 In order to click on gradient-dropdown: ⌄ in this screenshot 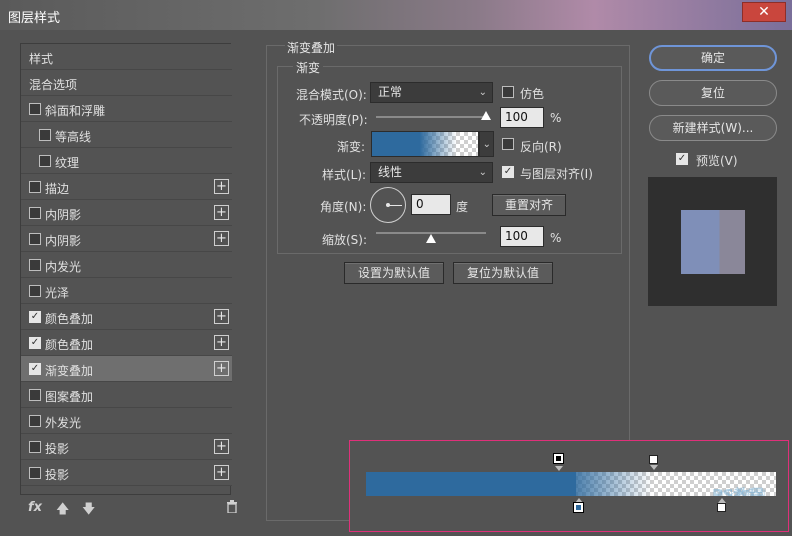, I will do `click(486, 144)`.